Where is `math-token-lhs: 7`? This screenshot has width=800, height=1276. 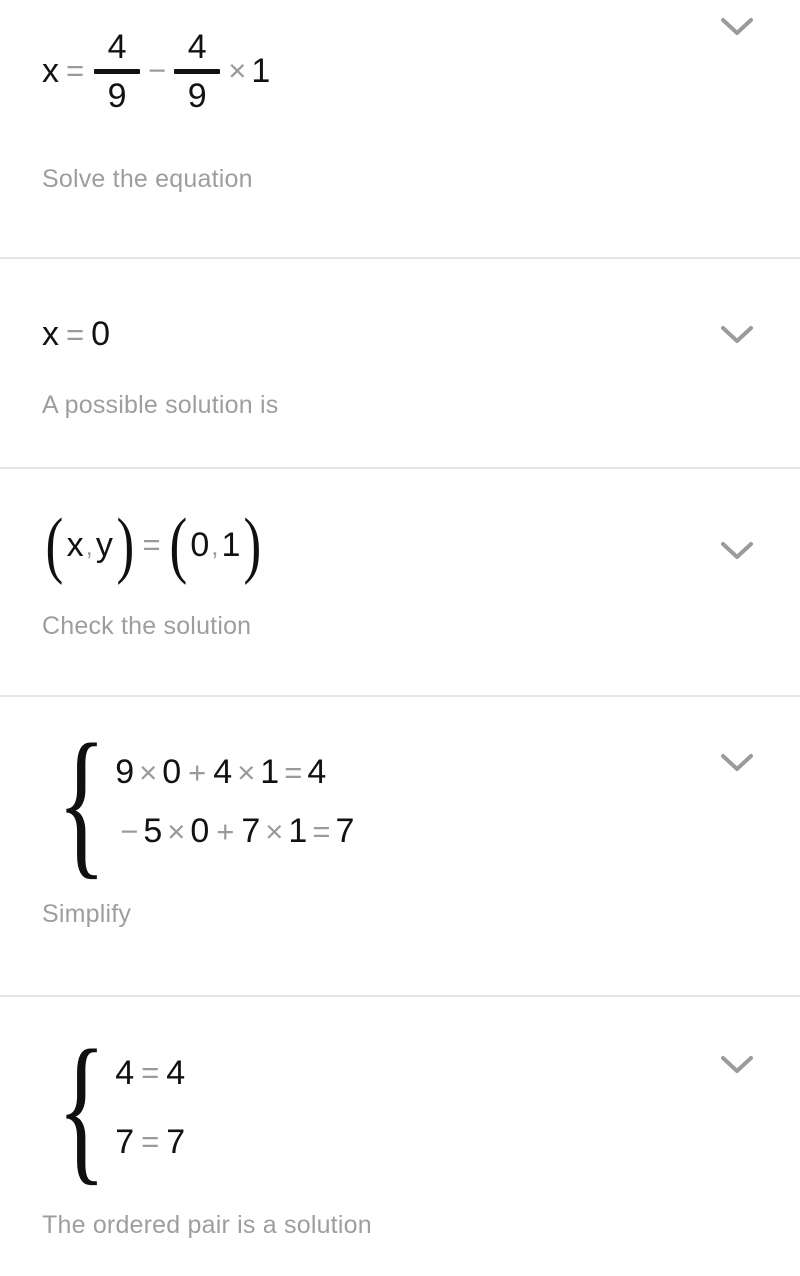 math-token-lhs: 7 is located at coordinates (125, 1141).